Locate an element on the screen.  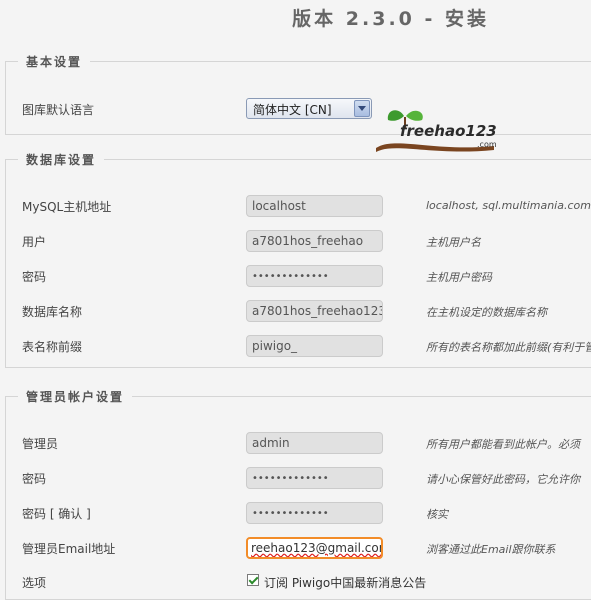
db-name-hint: 在主机设定的数据库名称 is located at coordinates (486, 312).